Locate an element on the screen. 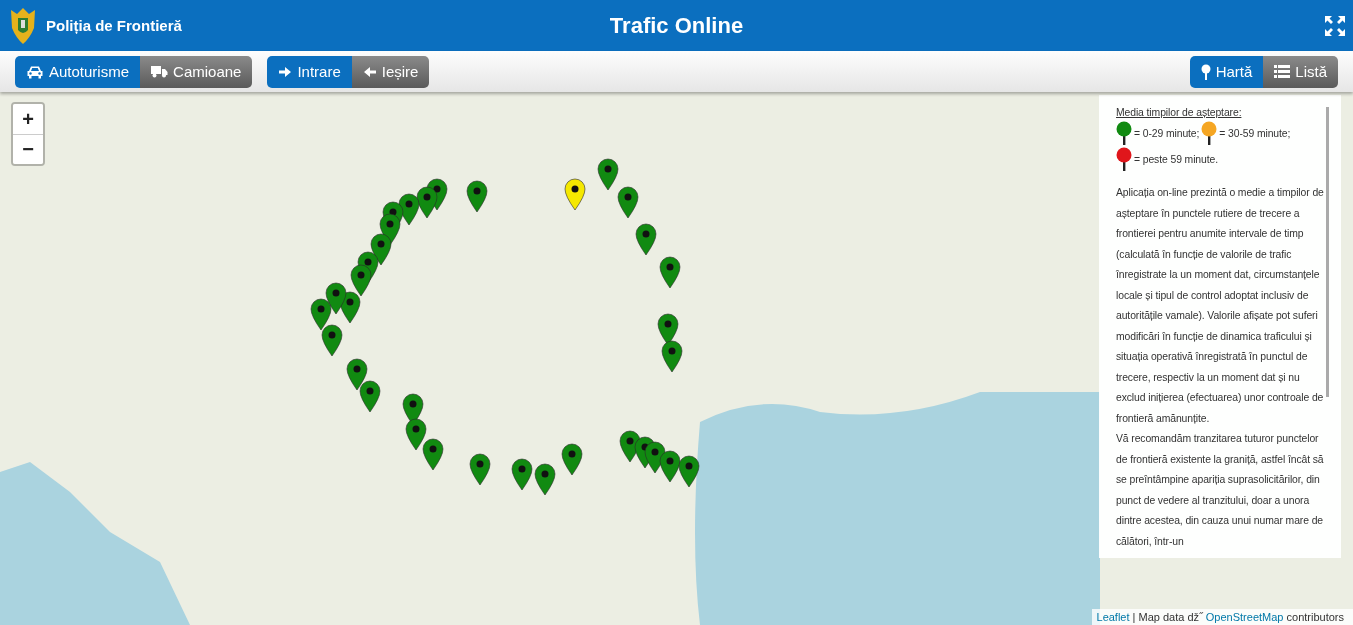 This screenshot has height=625, width=1353. toolbar-tab: Hartă is located at coordinates (1226, 71).